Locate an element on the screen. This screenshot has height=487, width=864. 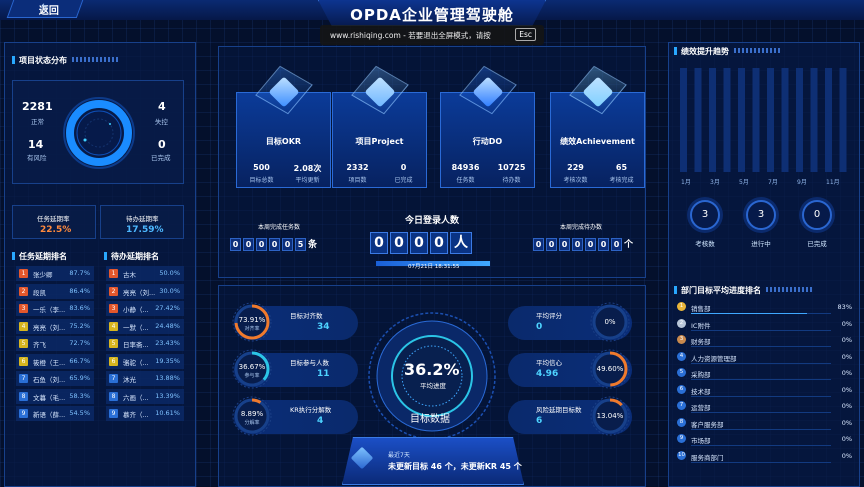
rank-value: 10.61% is located at coordinates (167, 413).